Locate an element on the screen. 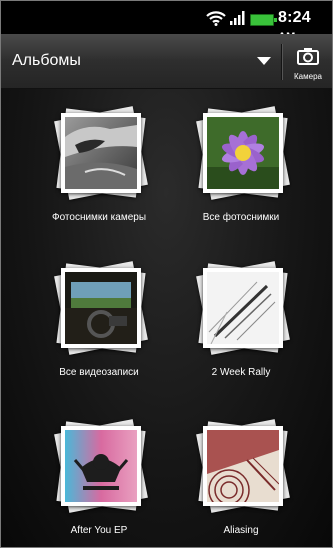 This screenshot has width=333, height=548. album-label: After You EP is located at coordinates (99, 530).